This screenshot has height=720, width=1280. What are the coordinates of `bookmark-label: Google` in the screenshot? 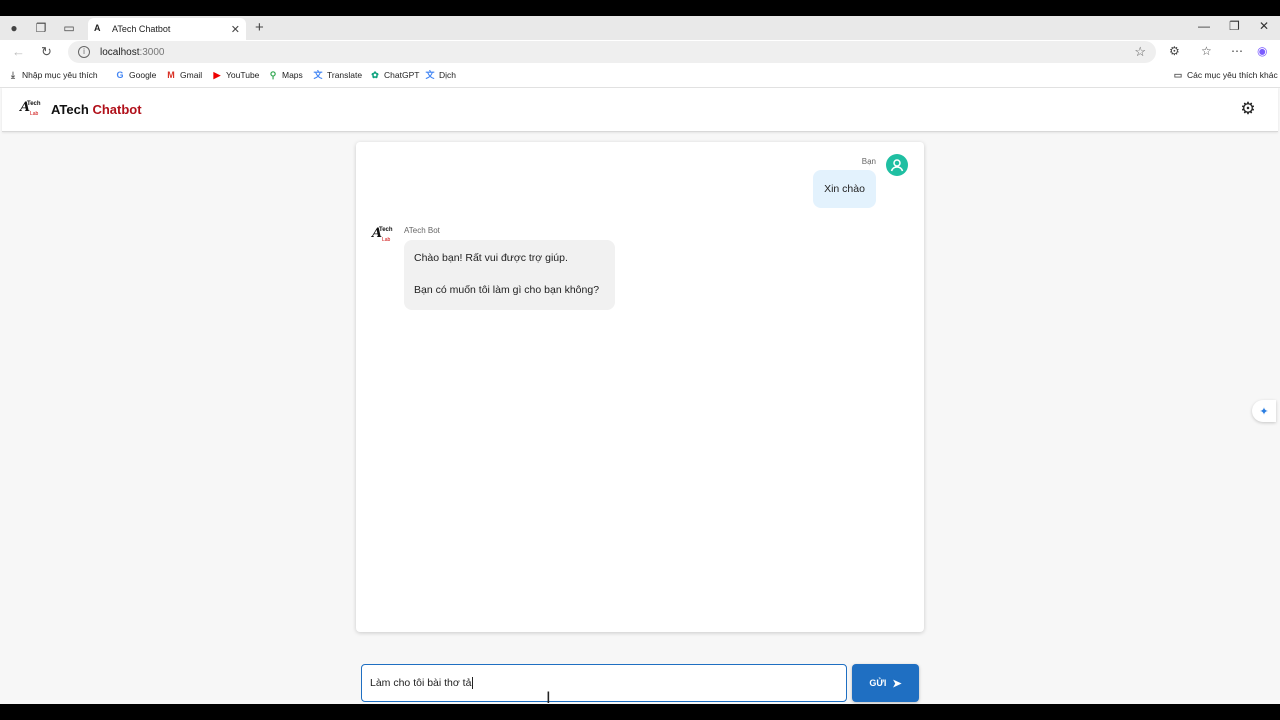 It's located at (143, 75).